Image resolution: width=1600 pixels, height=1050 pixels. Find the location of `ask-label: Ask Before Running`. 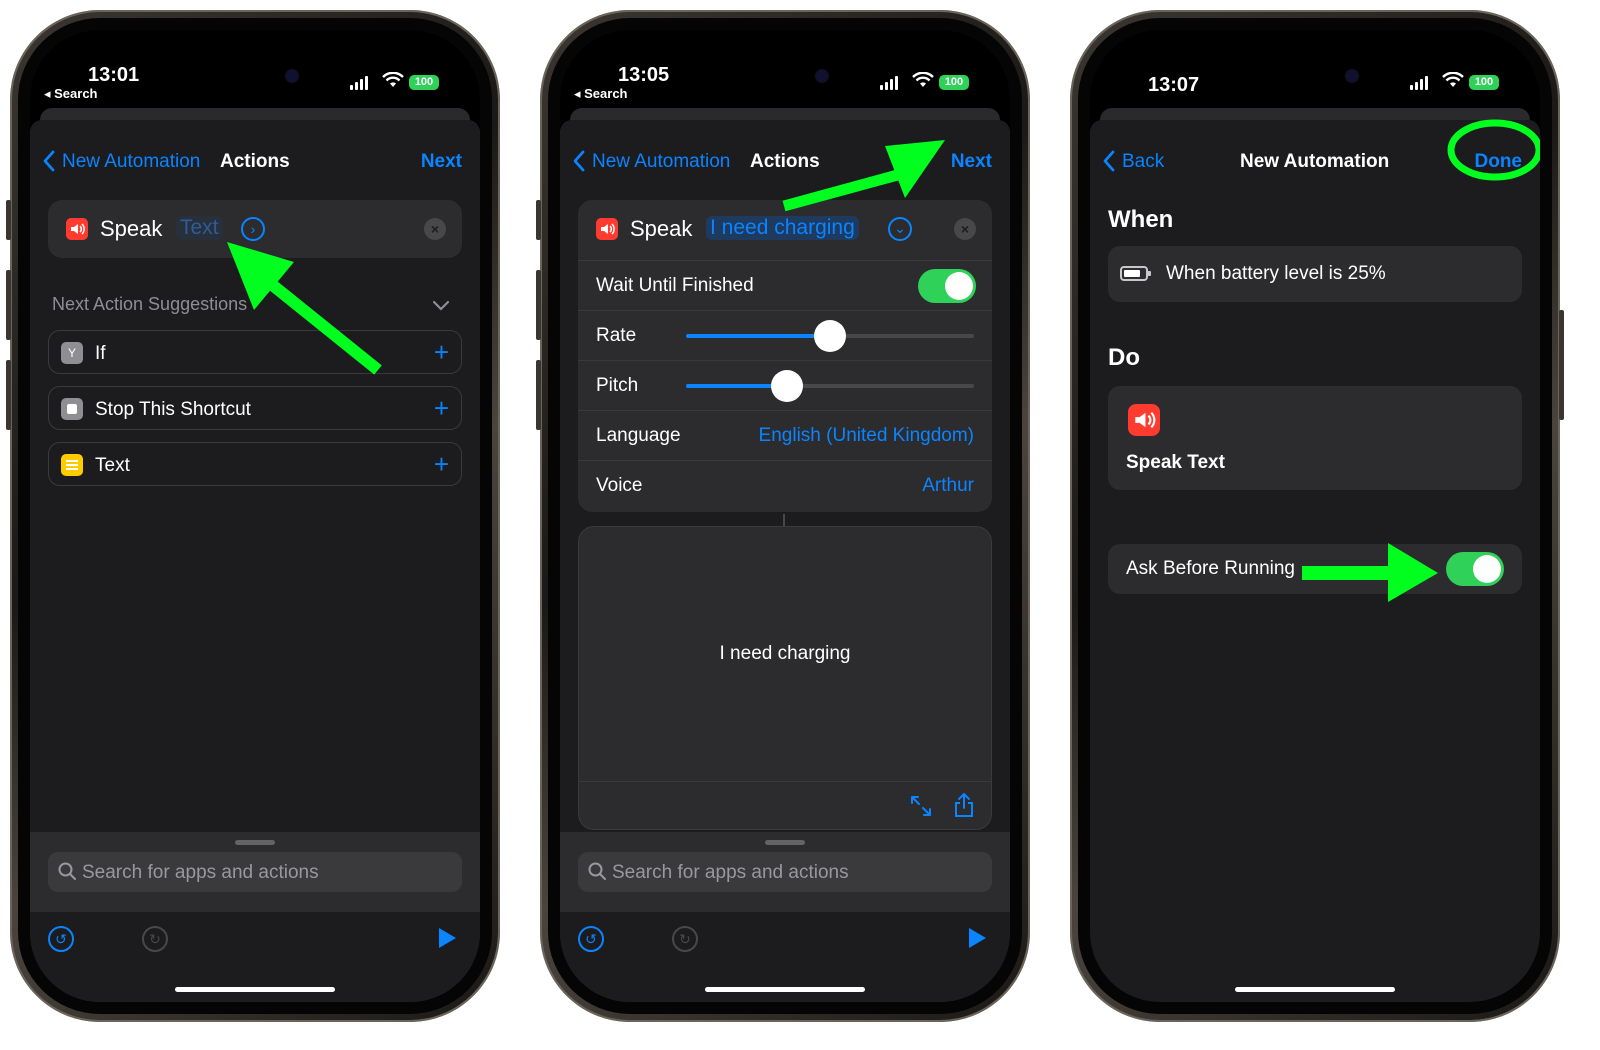

ask-label: Ask Before Running is located at coordinates (1210, 568).